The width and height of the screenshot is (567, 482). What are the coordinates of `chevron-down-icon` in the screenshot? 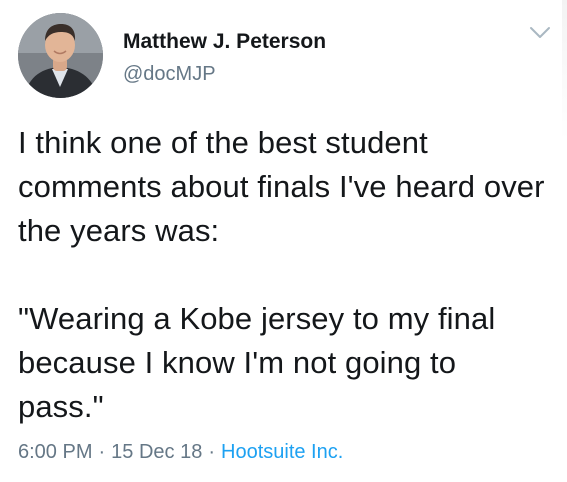 It's located at (540, 33).